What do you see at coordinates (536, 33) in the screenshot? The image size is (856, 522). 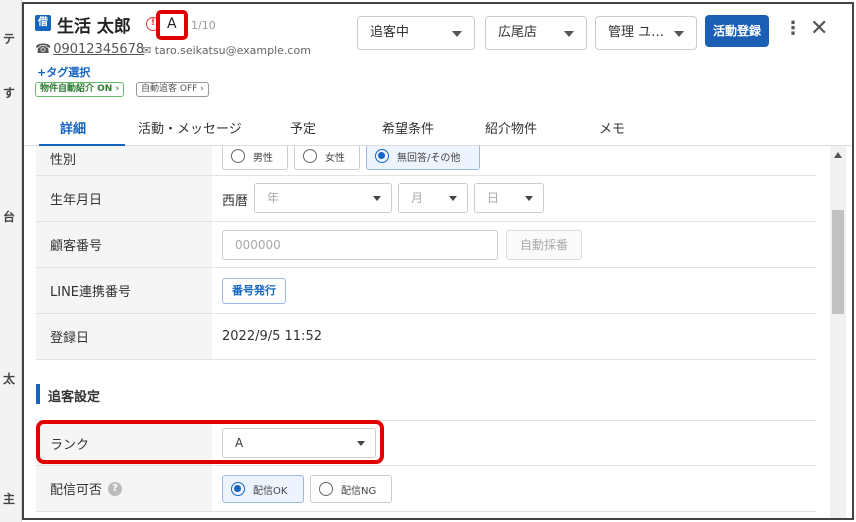 I see `store-select: 広尾店` at bounding box center [536, 33].